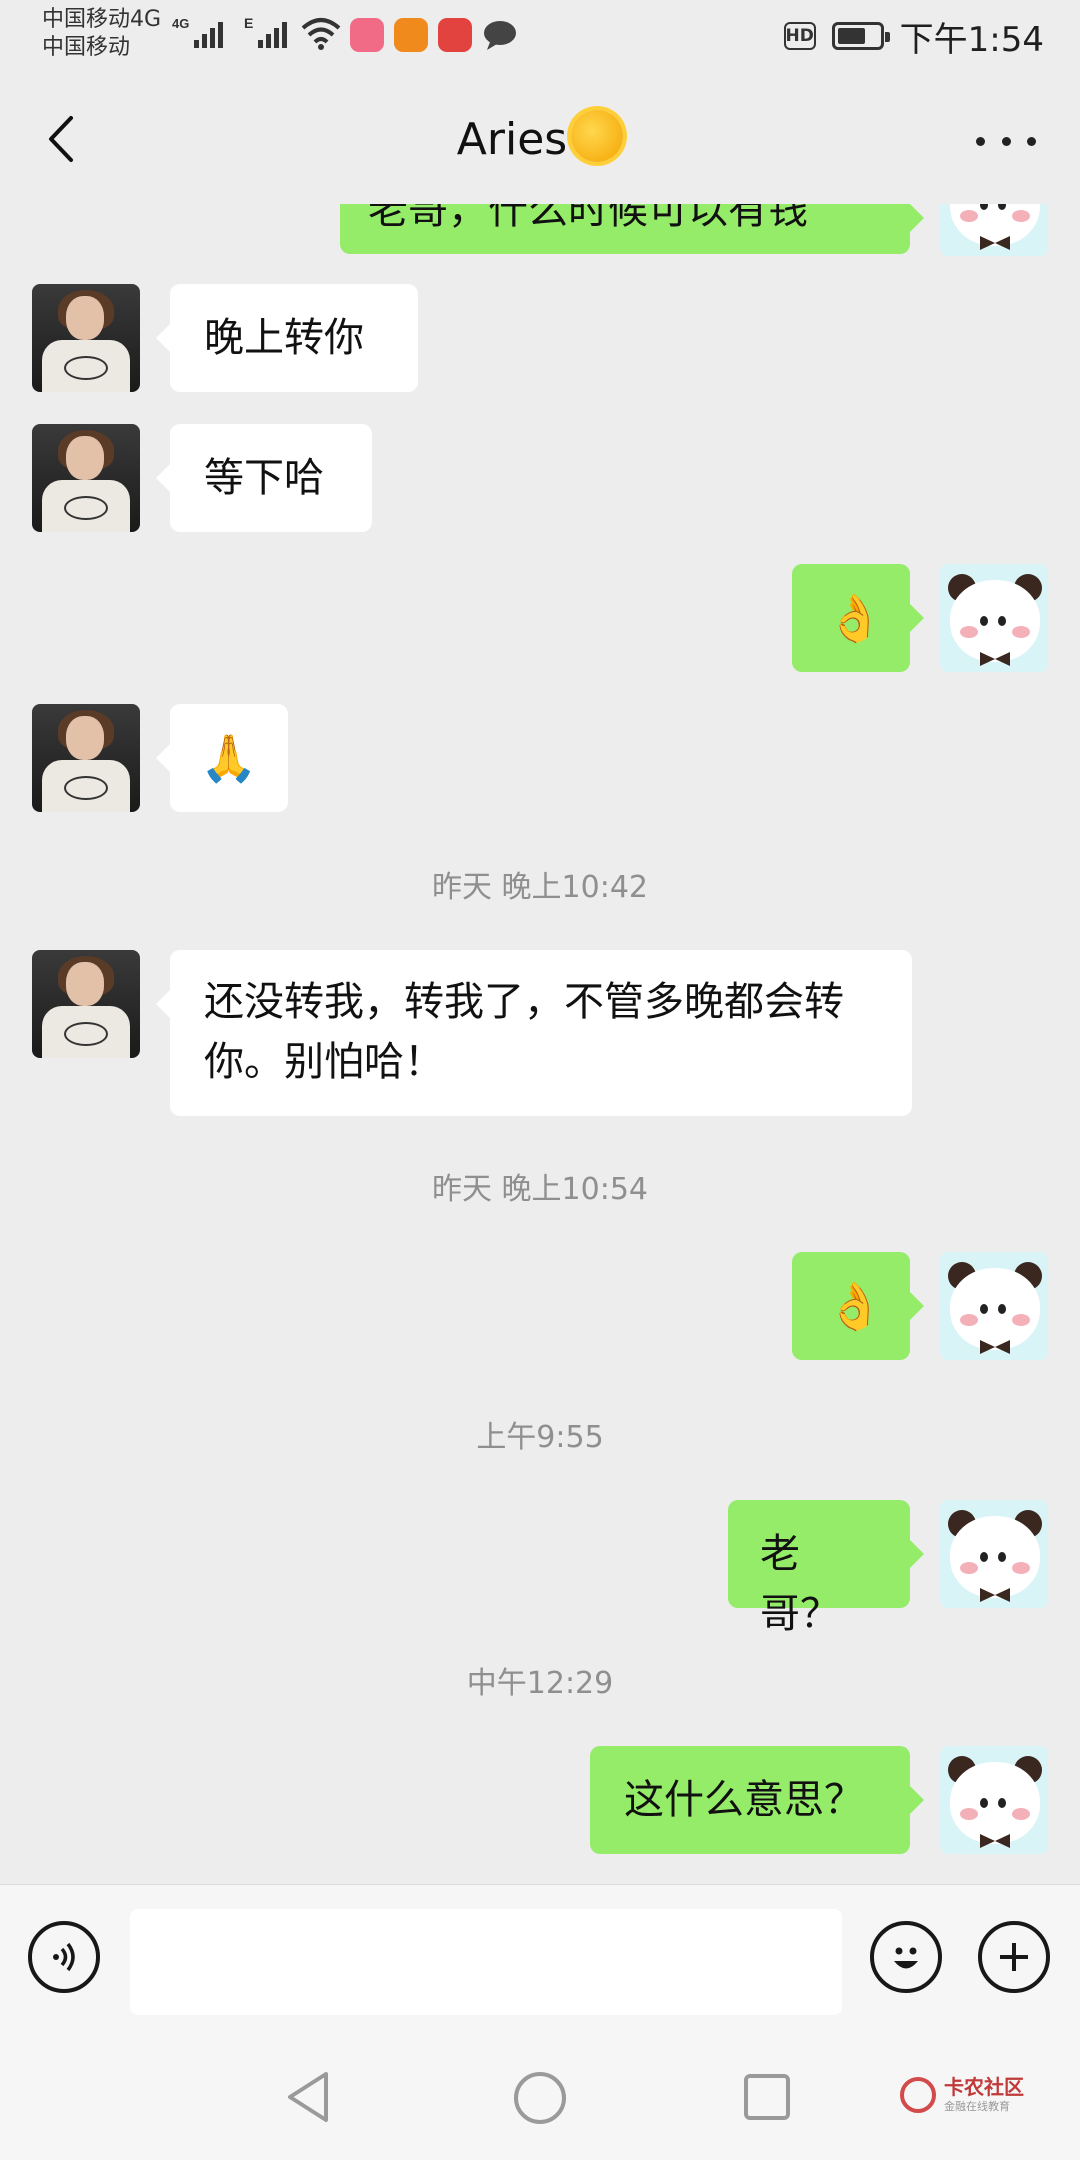  Describe the element at coordinates (800, 1584) in the screenshot. I see `message-text: 老哥？` at that location.